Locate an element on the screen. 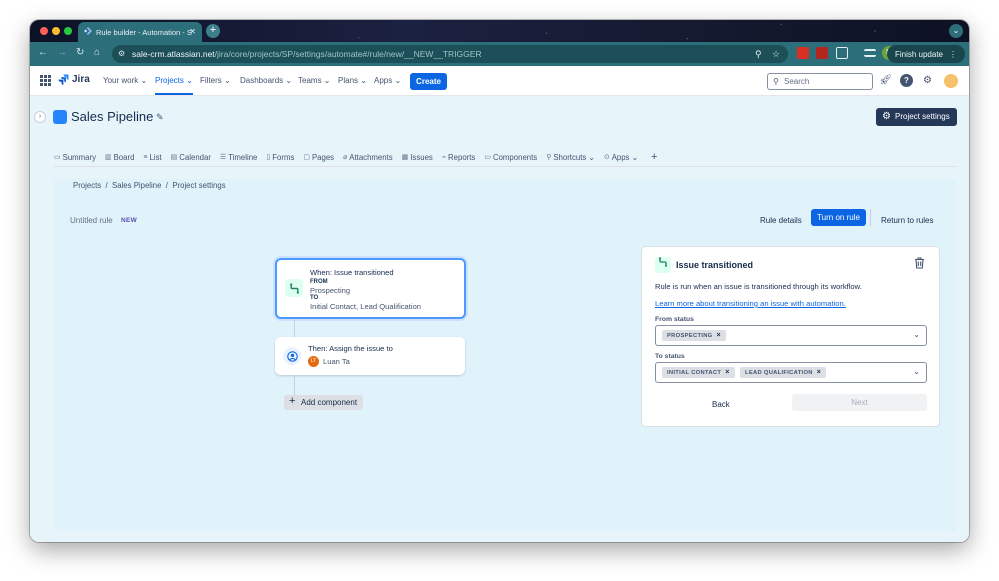 The image size is (999, 581). finish-update-label: Finish update is located at coordinates (918, 54).